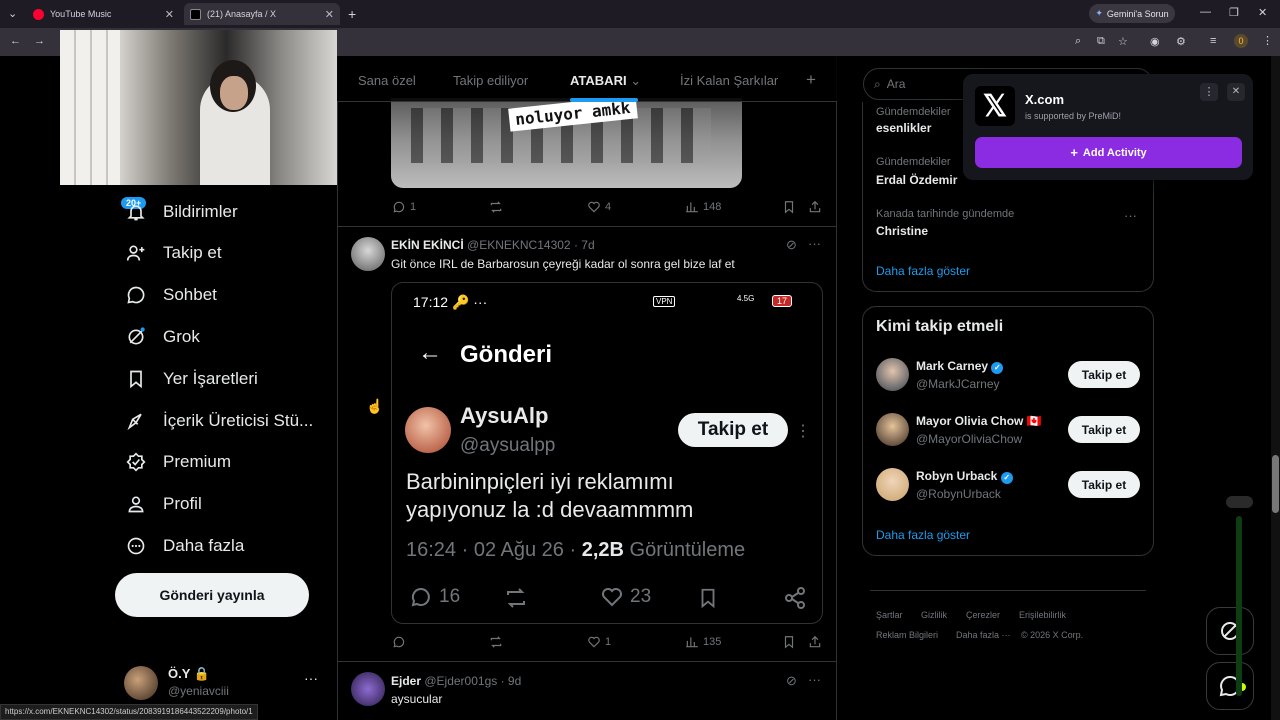 The width and height of the screenshot is (1280, 720). Describe the element at coordinates (969, 439) in the screenshot. I see `suggestion-handle: @MayorOliviaChow` at that location.